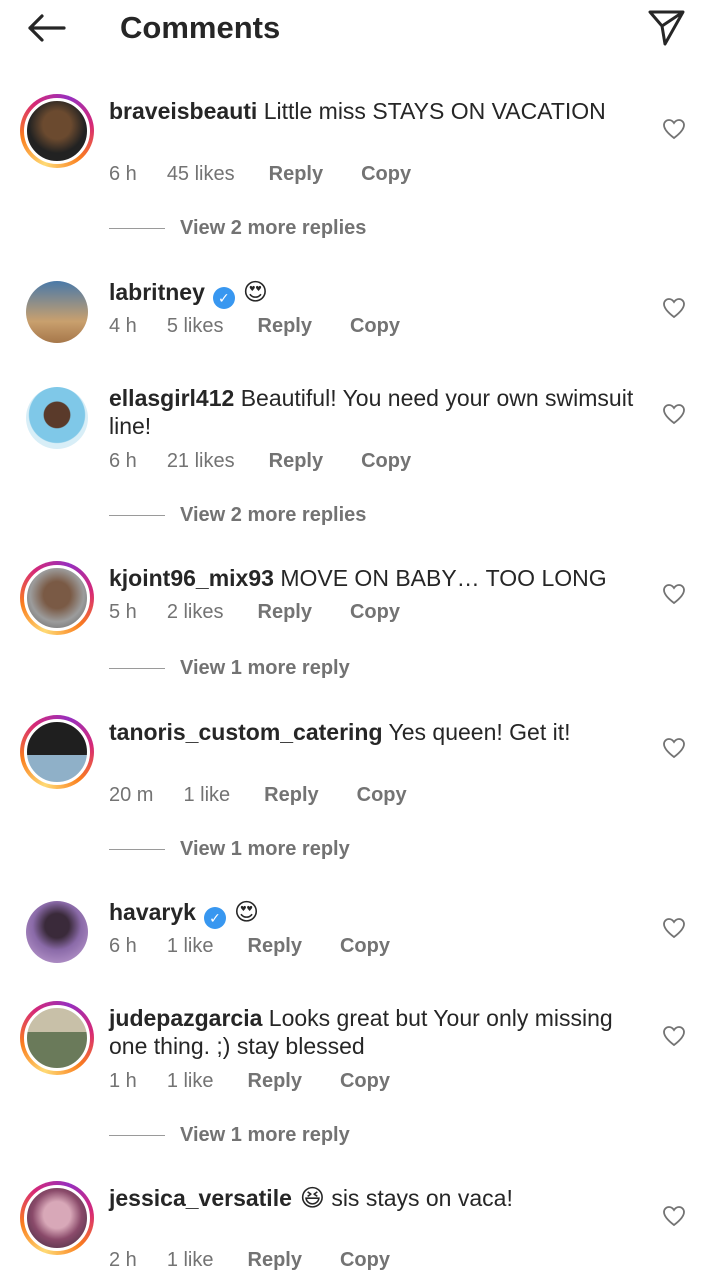 This screenshot has width=720, height=1273. Describe the element at coordinates (157, 292) in the screenshot. I see `comment-username: labritney` at that location.